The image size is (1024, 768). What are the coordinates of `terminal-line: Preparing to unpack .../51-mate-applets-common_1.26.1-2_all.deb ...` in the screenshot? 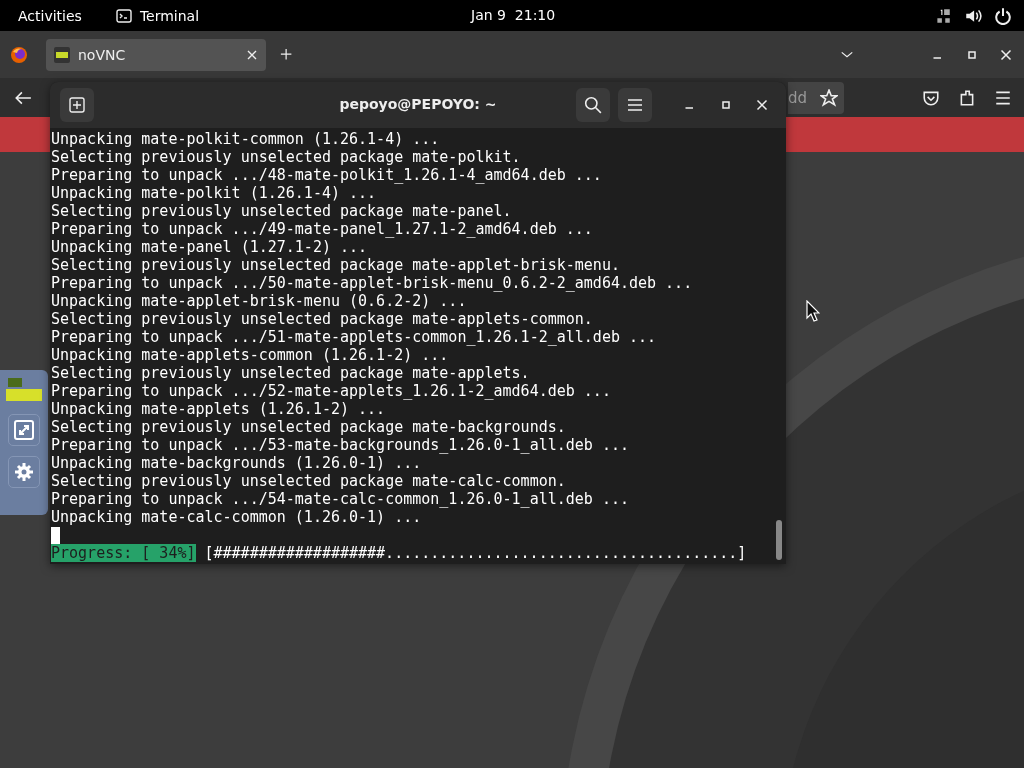 It's located at (354, 337).